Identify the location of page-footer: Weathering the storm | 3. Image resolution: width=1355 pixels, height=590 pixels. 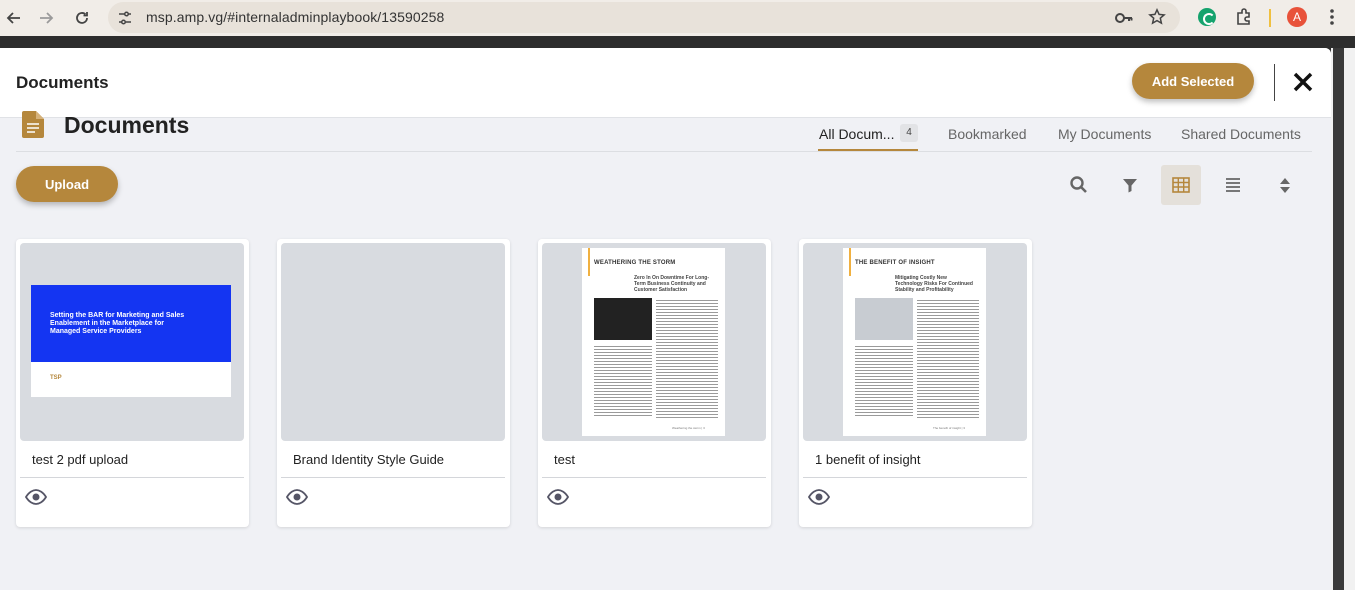
(688, 428).